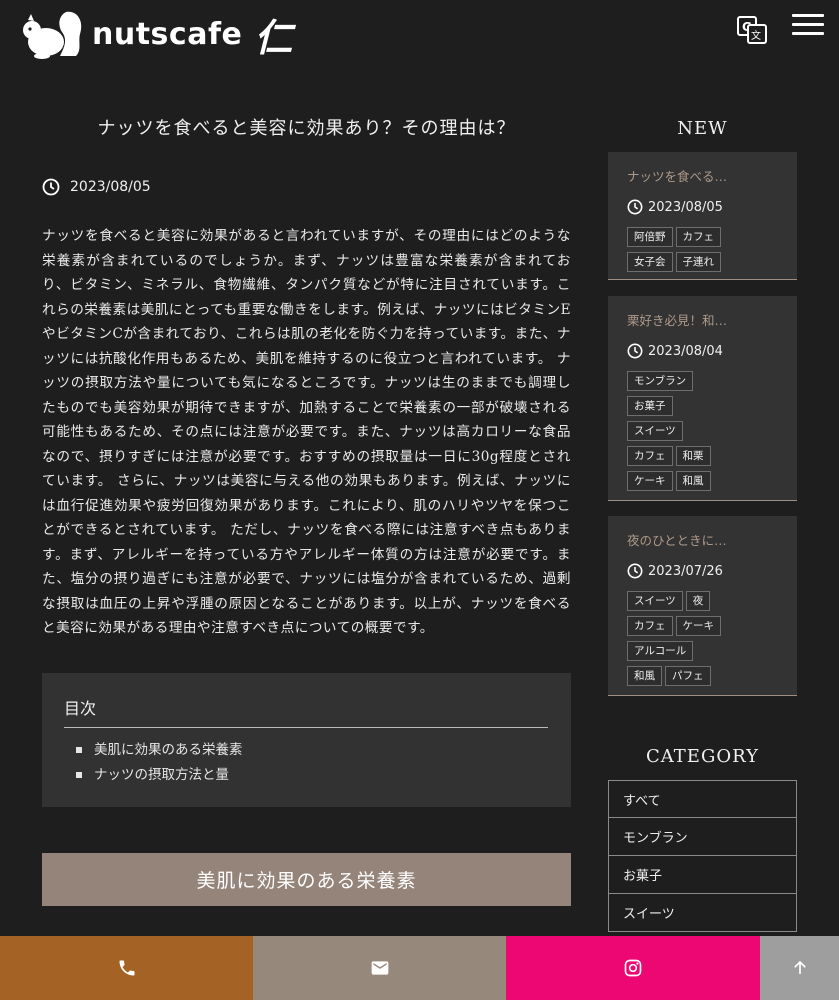 The width and height of the screenshot is (839, 1000). I want to click on logo-kanji: 仁, so click(273, 37).